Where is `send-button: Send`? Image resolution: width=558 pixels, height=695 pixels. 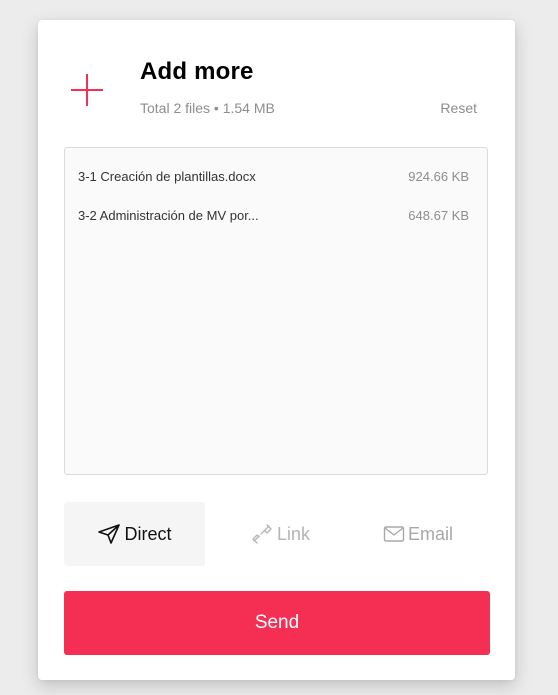 send-button: Send is located at coordinates (277, 623).